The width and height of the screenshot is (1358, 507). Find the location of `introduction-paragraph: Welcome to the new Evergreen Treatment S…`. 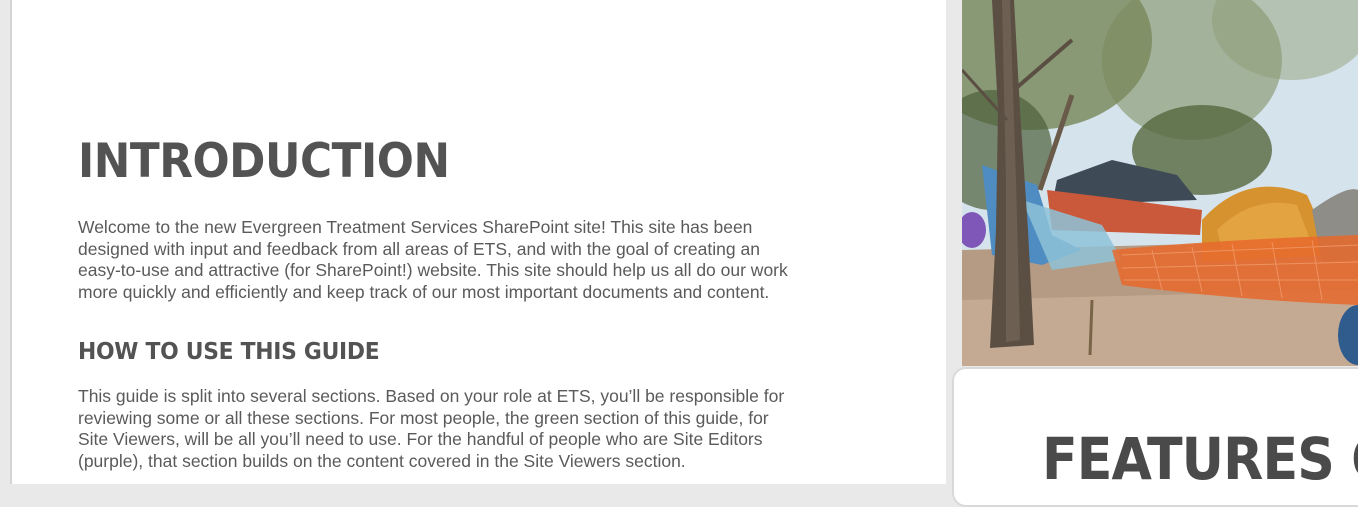

introduction-paragraph: Welcome to the new Evergreen Treatment S… is located at coordinates (498, 260).